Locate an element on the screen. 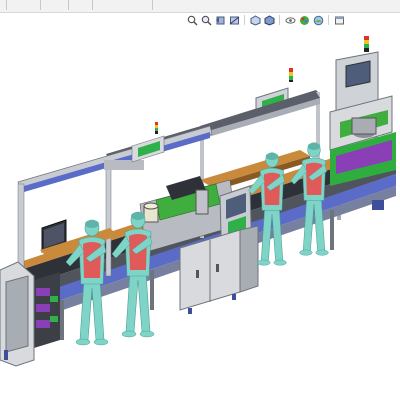 The width and height of the screenshot is (400, 404). display-style-icon is located at coordinates (269, 20).